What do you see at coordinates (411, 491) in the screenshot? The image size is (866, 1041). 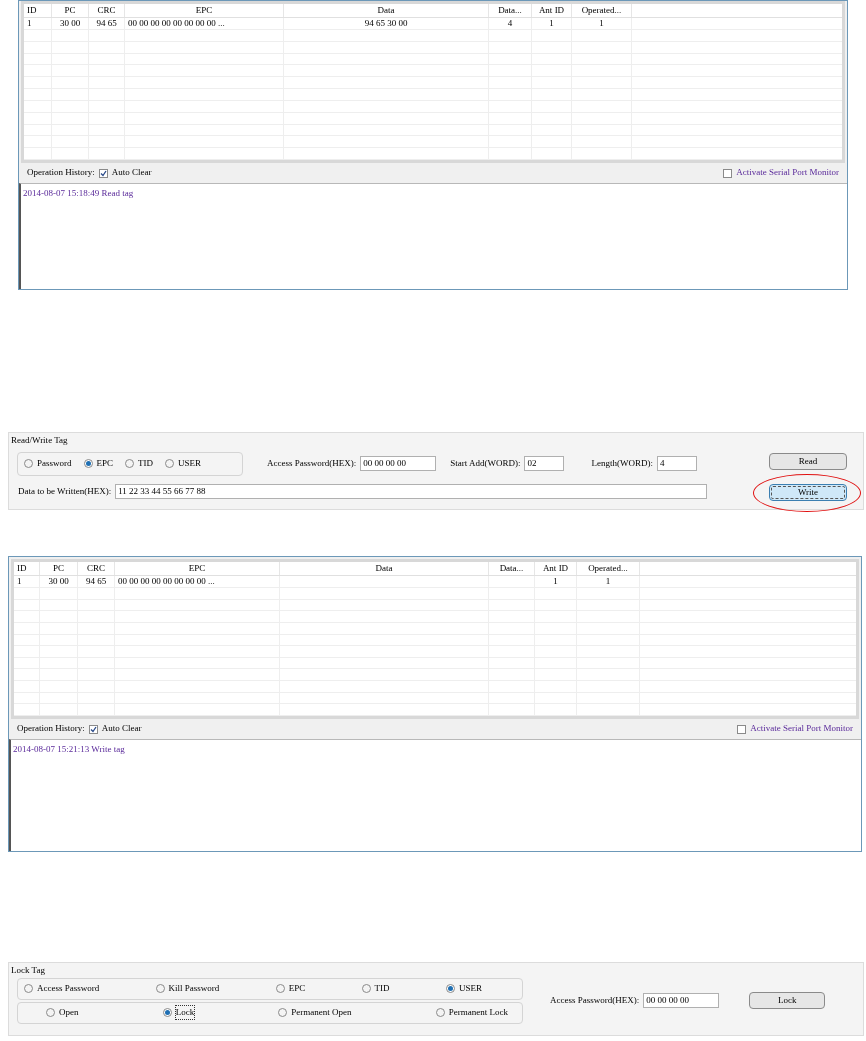 I see `input-field: 11 22 33 44 55 66 77 88` at bounding box center [411, 491].